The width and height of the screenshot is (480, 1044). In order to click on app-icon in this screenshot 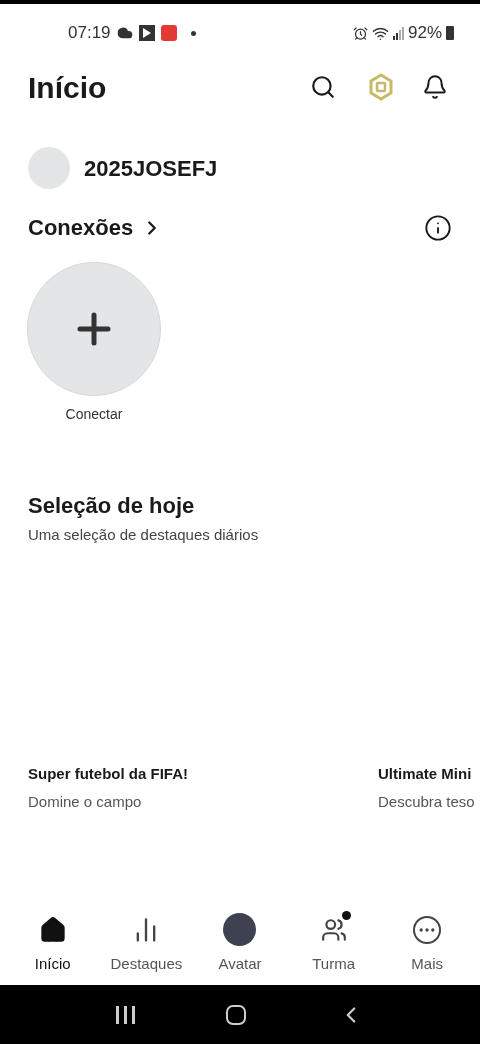, I will do `click(168, 33)`.